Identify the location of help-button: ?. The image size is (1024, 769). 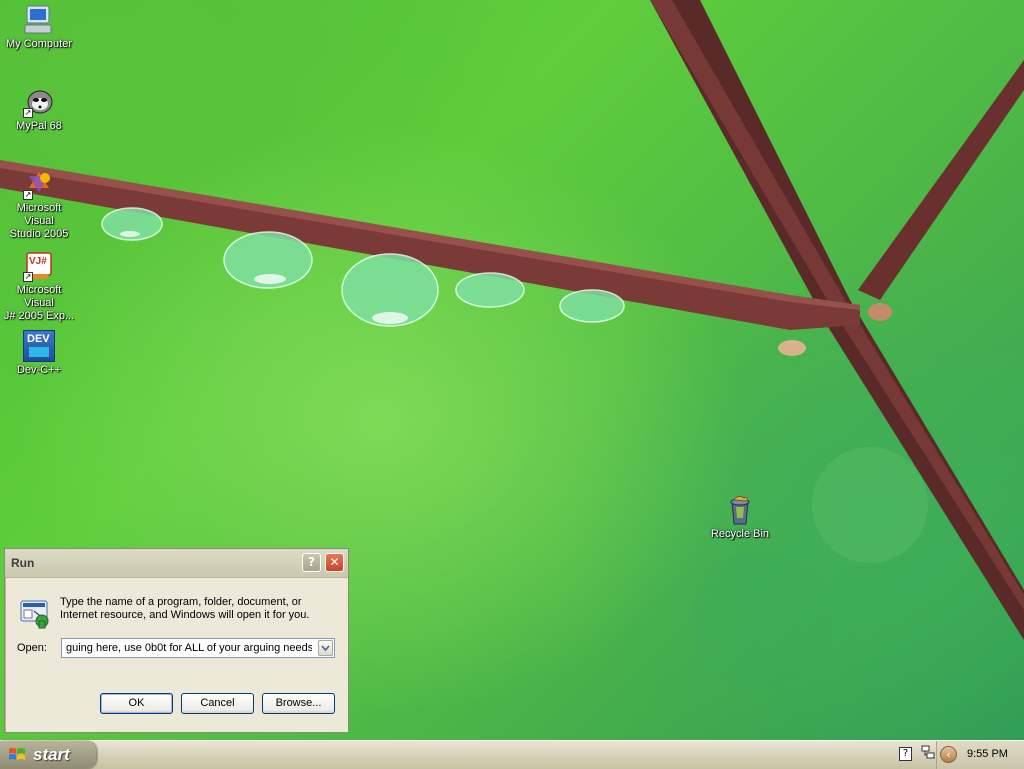
(311, 562).